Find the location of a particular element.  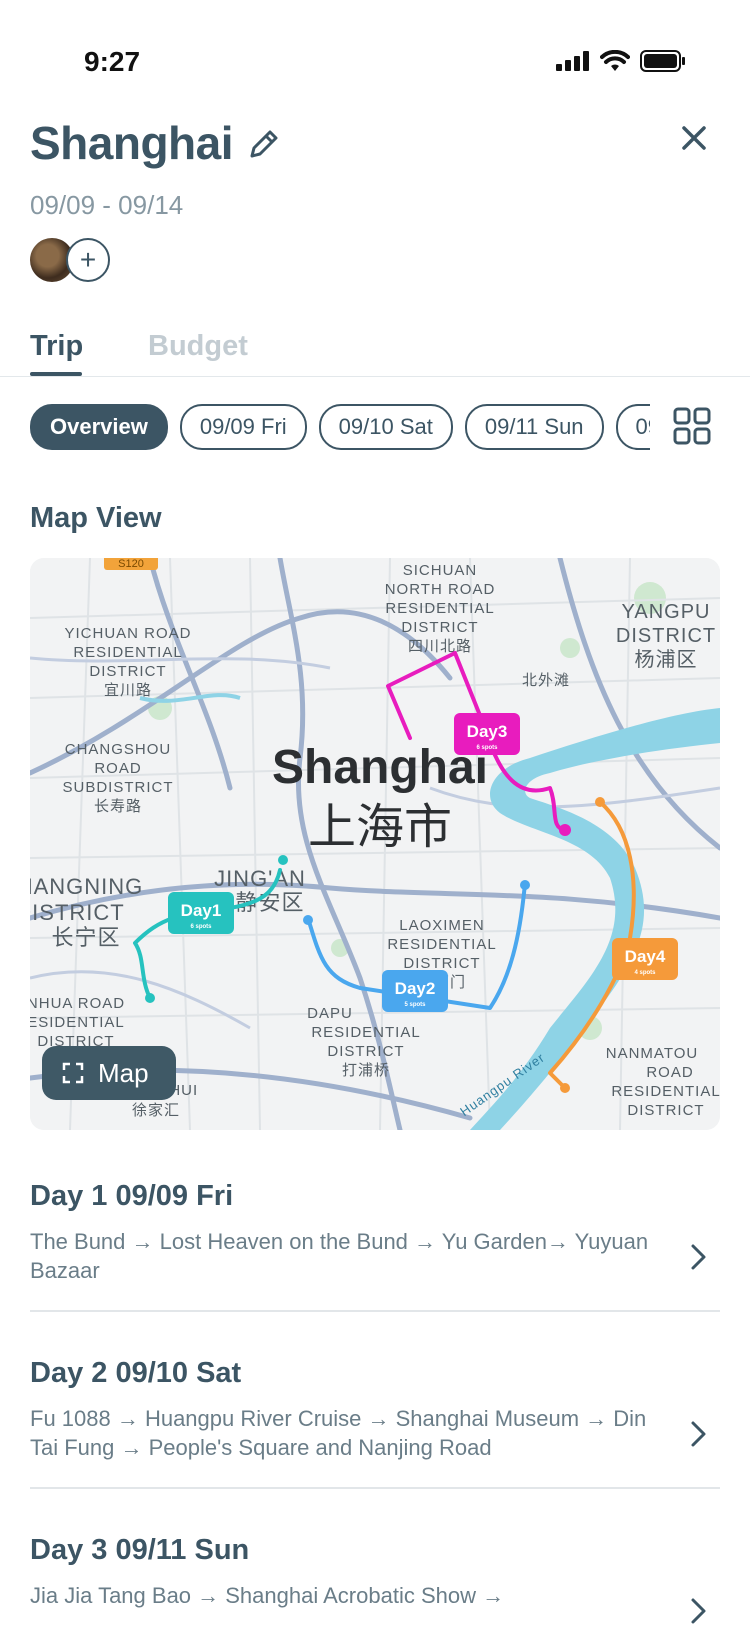

pencil-icon is located at coordinates (264, 144).